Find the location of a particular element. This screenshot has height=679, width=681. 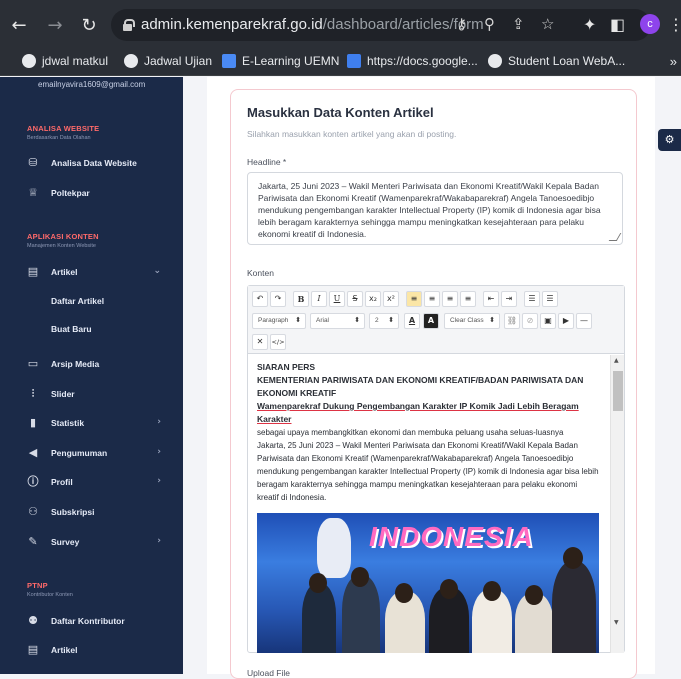

sidebar-item-survey: ✎ Survey › is located at coordinates (101, 542).